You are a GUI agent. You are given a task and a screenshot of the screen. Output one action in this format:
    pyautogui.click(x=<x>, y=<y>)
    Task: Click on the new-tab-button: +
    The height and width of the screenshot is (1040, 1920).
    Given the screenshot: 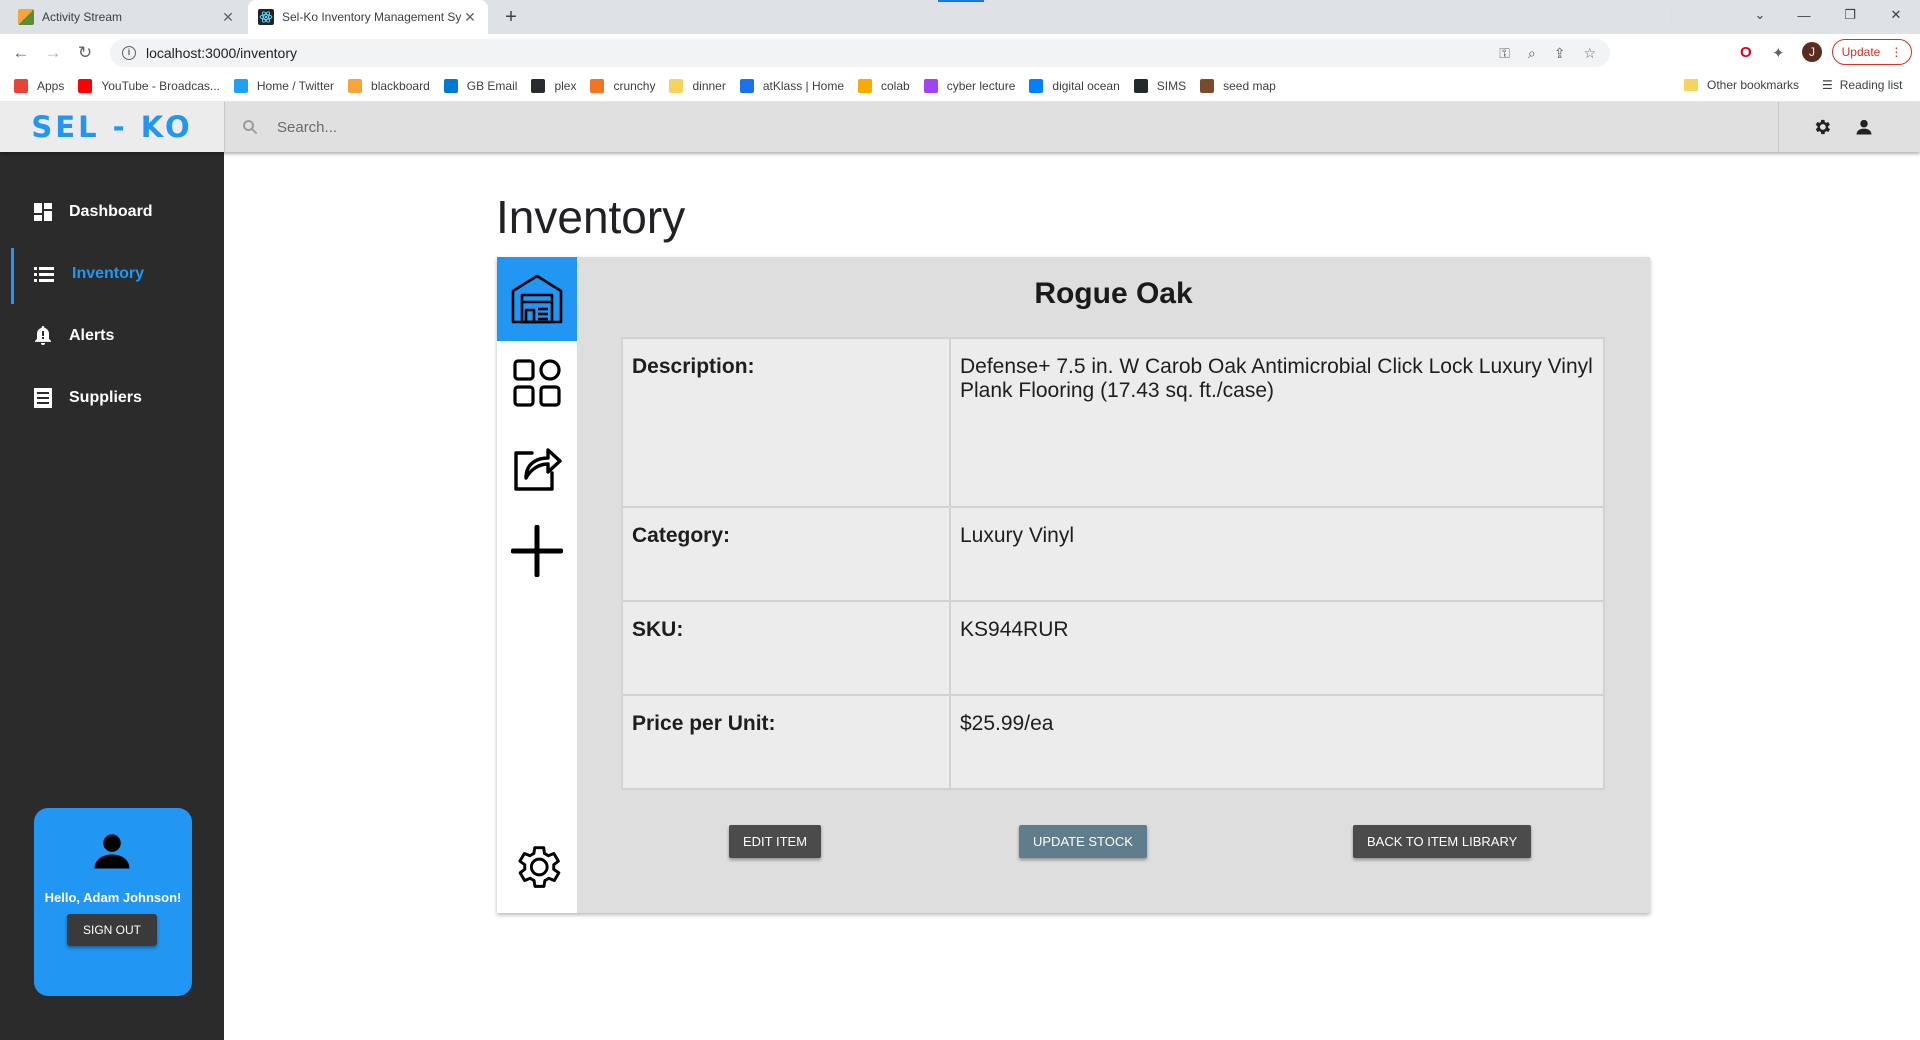 What is the action you would take?
    pyautogui.click(x=511, y=17)
    